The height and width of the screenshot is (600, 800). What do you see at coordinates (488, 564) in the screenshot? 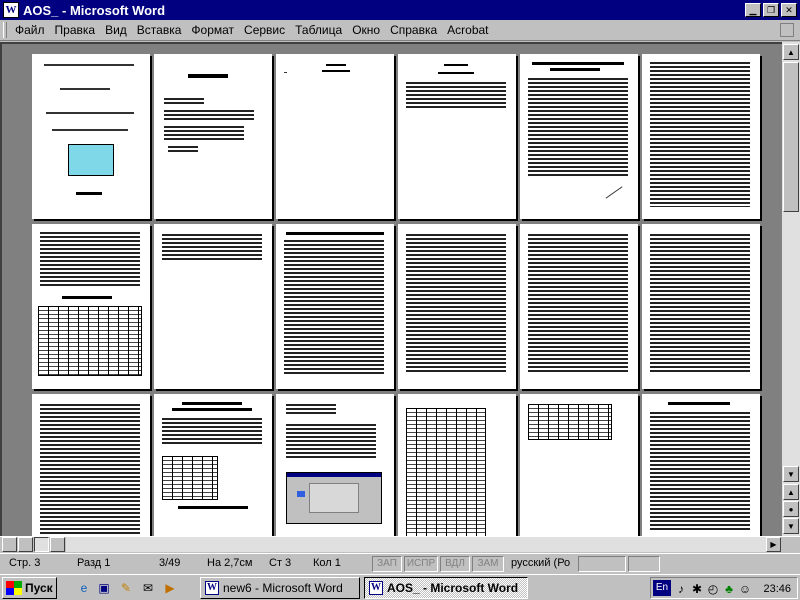
I see `status-ovr: ЗАМ` at bounding box center [488, 564].